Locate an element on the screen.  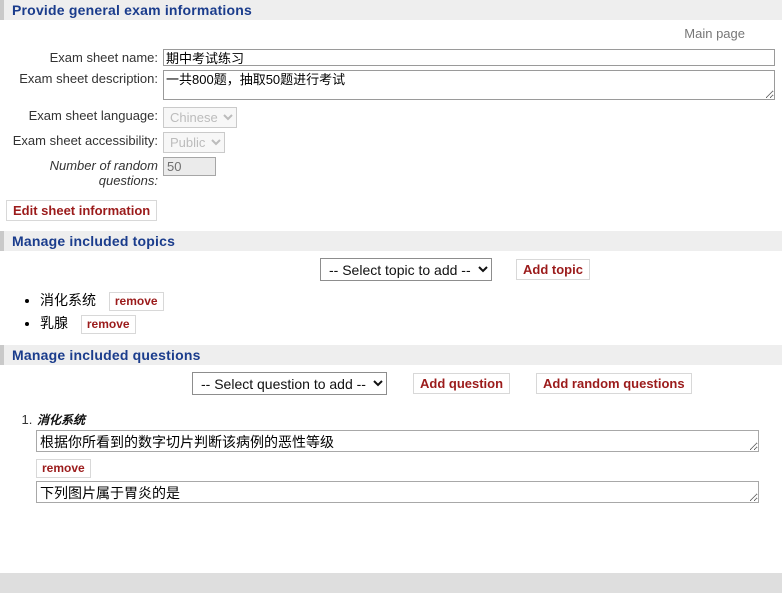
exam-description-label: Exam sheet description: is located at coordinates (88, 78).